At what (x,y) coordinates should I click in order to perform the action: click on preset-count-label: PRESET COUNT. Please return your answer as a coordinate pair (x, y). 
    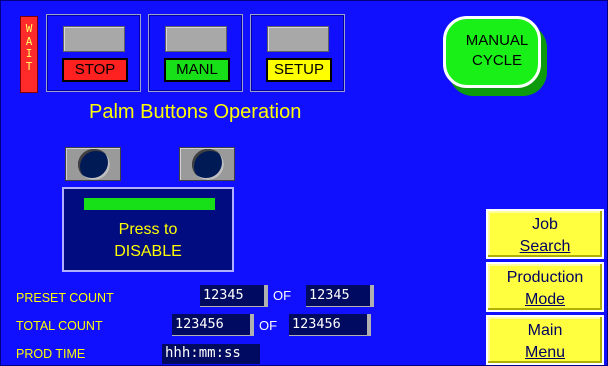
    Looking at the image, I should click on (65, 298).